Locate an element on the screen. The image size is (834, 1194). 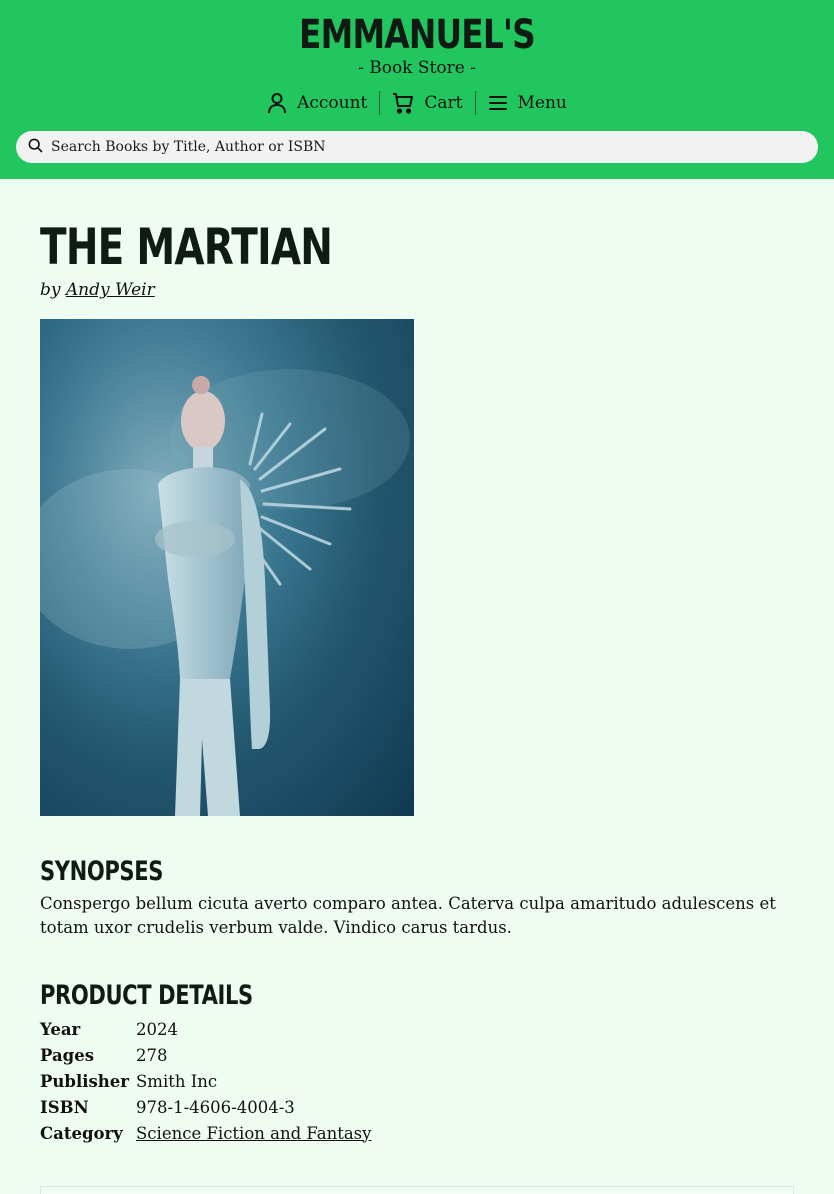
next-section-box is located at coordinates (417, 1190).